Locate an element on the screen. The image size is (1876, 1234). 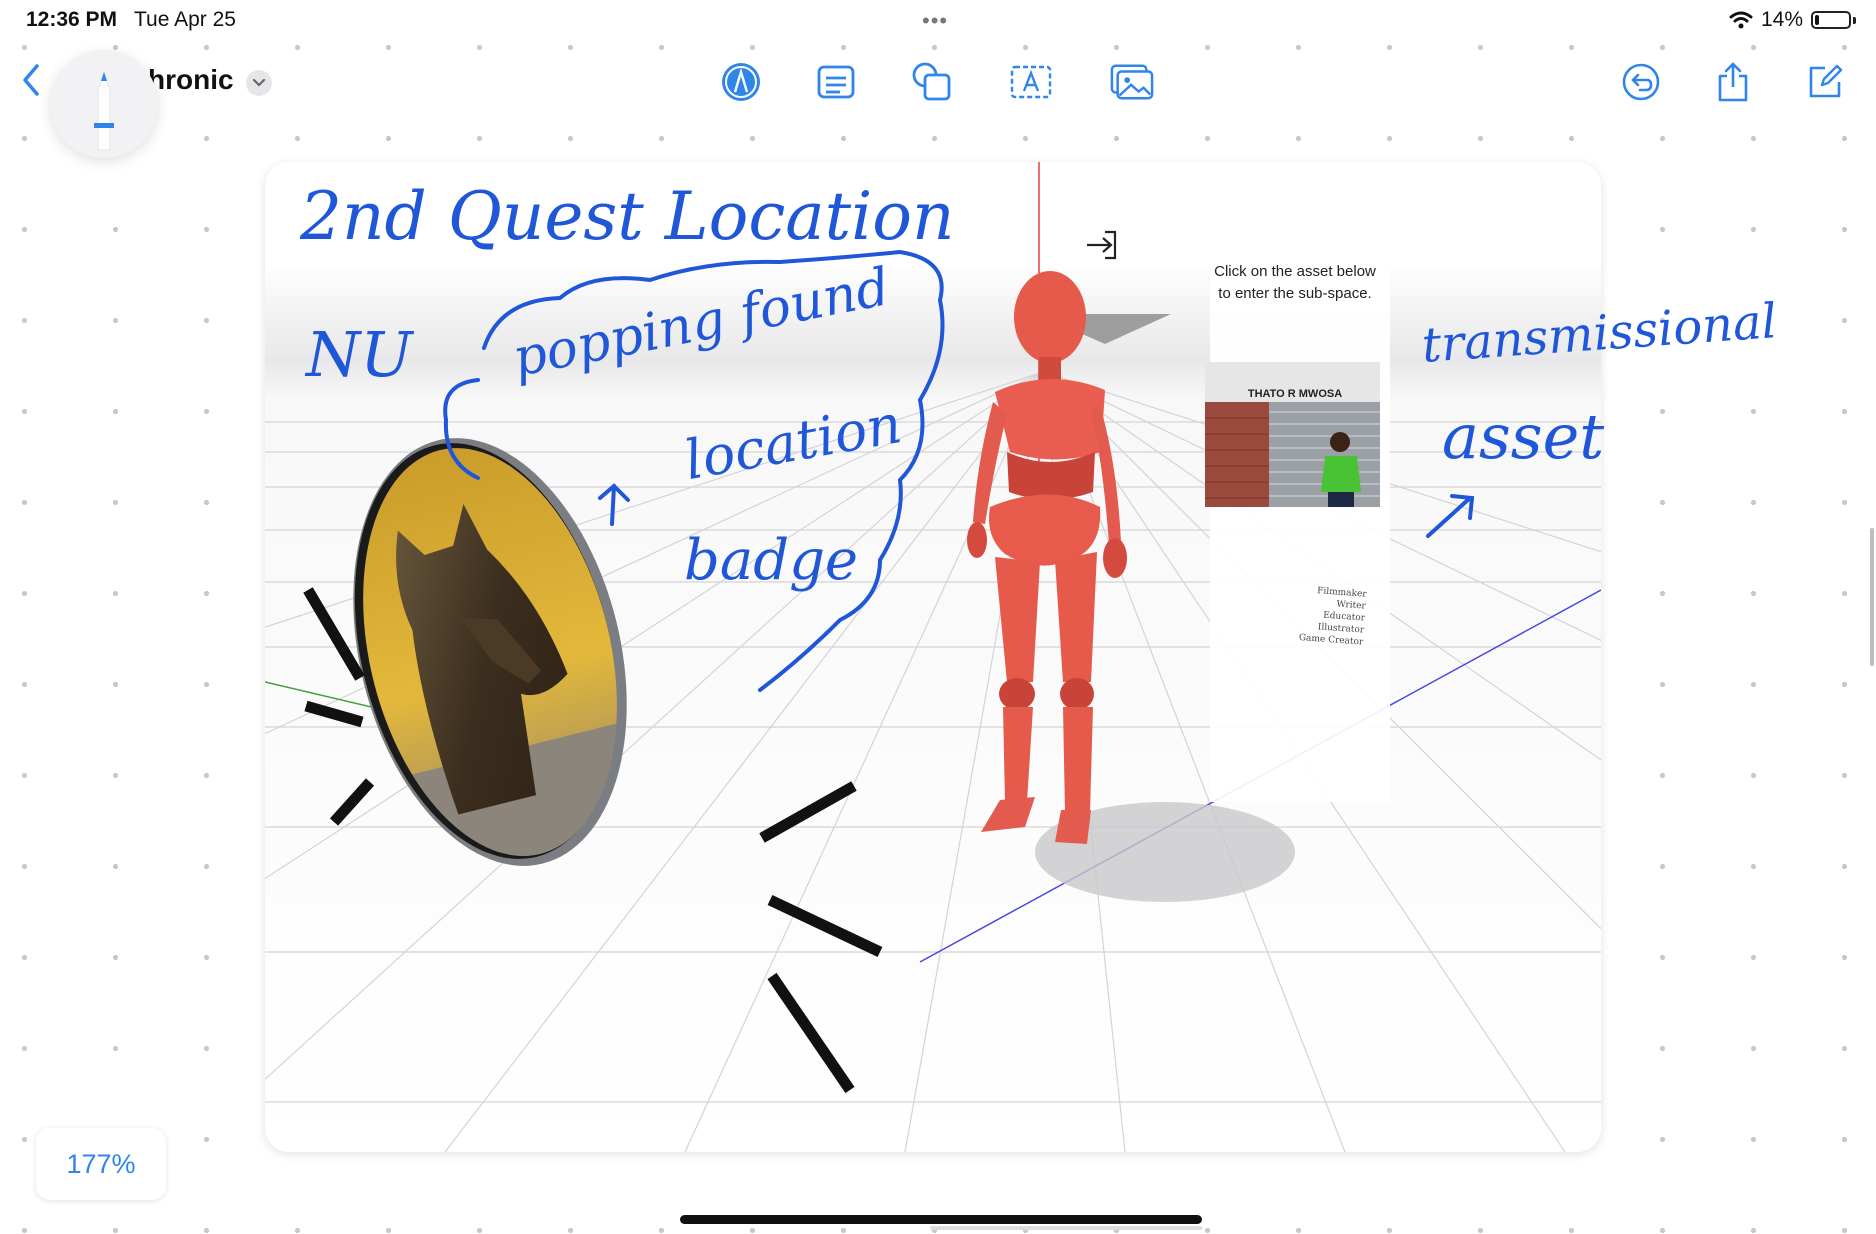
status-bar: 12:36 PM Tue Apr 25 ••• 14% is located at coordinates (938, 20).